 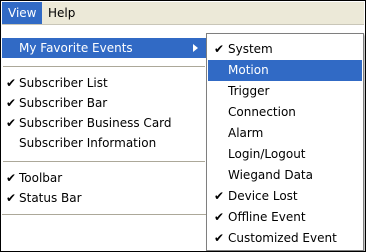 What do you see at coordinates (285, 133) in the screenshot?
I see `submenu-item-alarm: Alarm` at bounding box center [285, 133].